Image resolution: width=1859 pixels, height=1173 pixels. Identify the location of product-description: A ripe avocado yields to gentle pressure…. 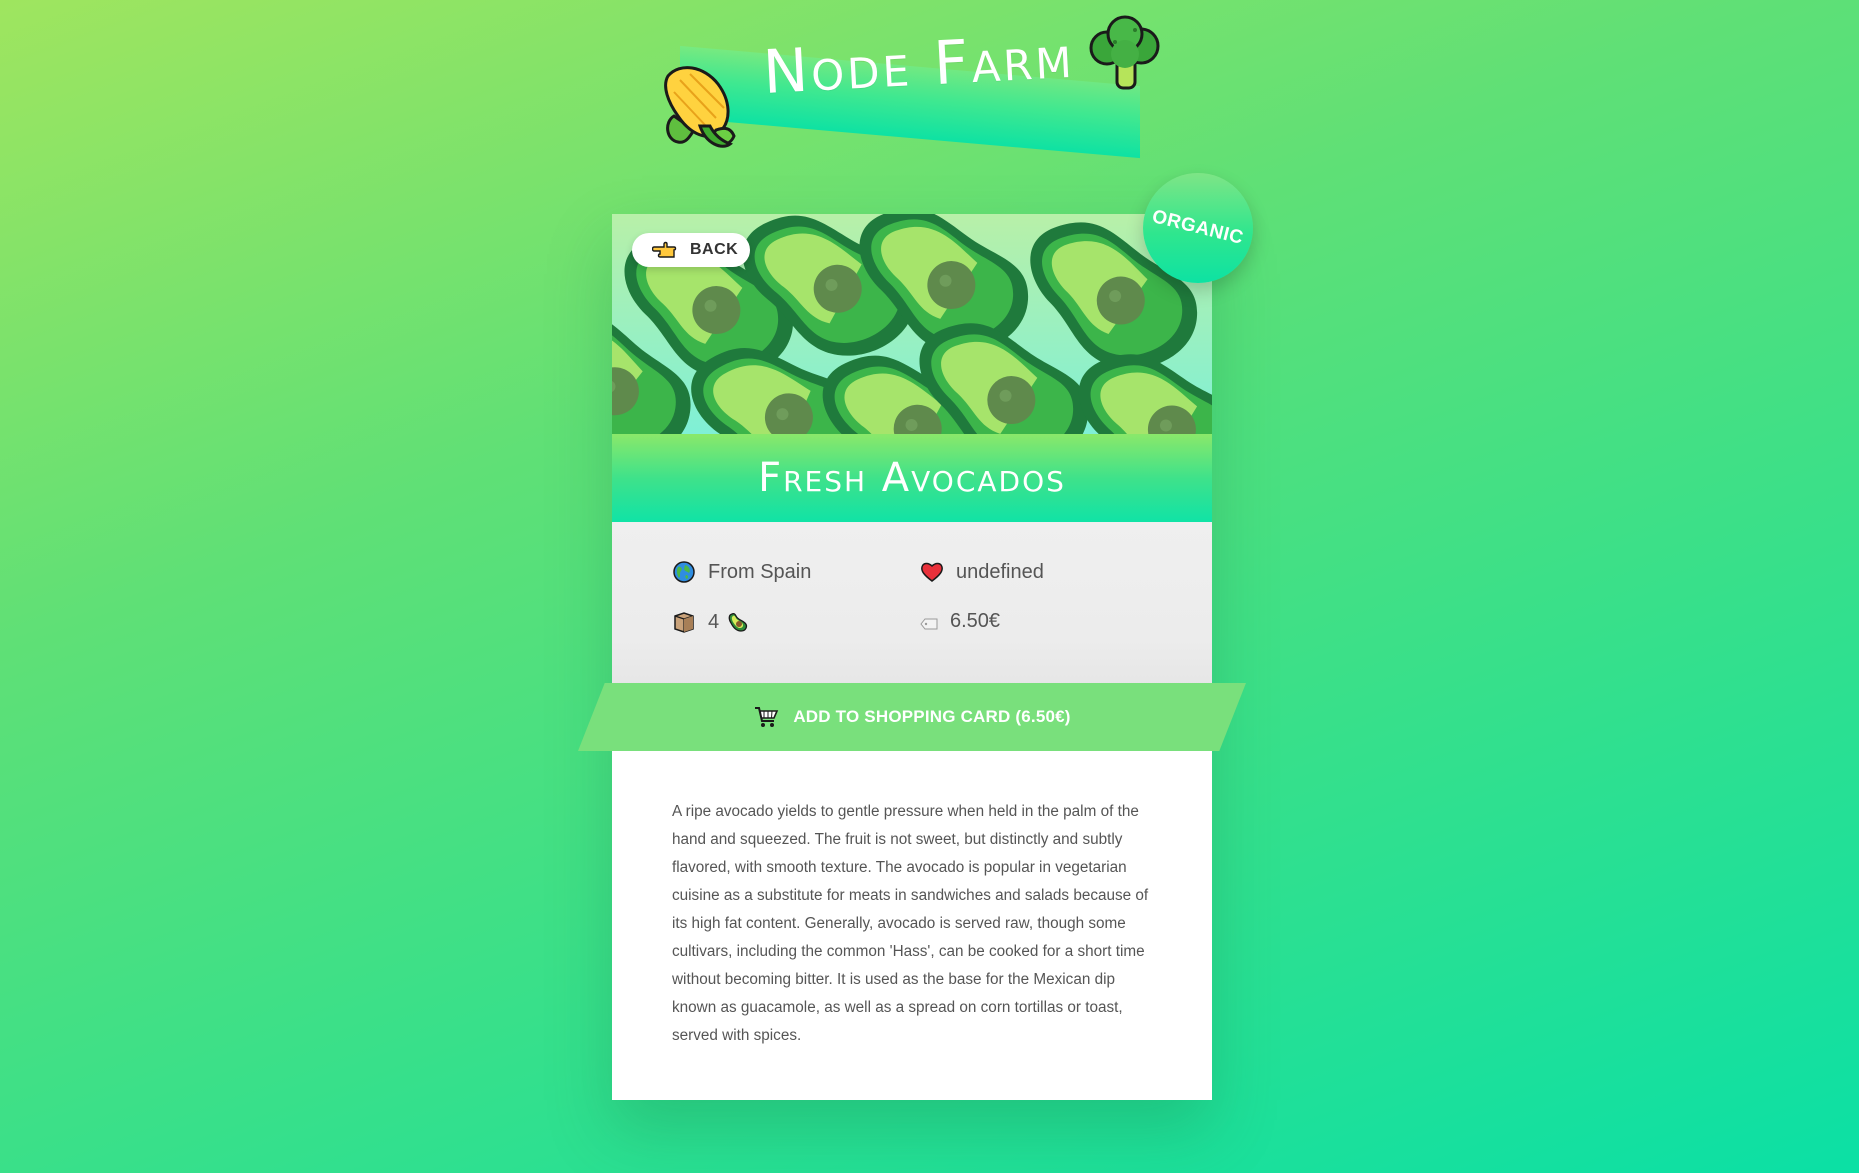
(910, 923).